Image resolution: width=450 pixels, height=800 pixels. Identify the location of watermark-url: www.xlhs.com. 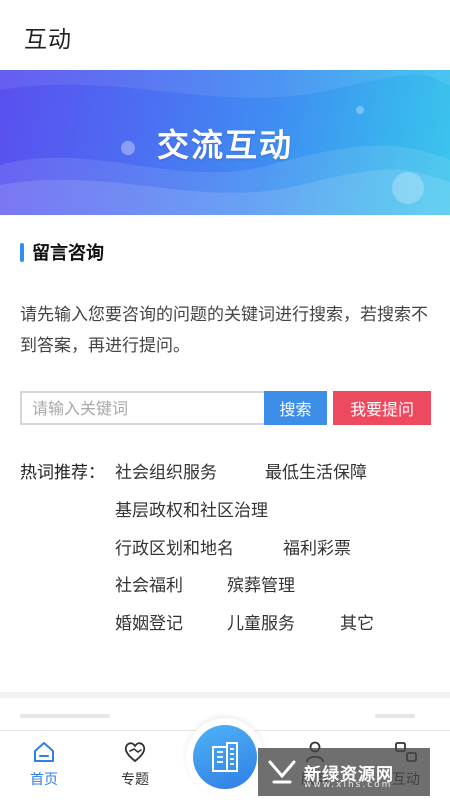
(348, 785).